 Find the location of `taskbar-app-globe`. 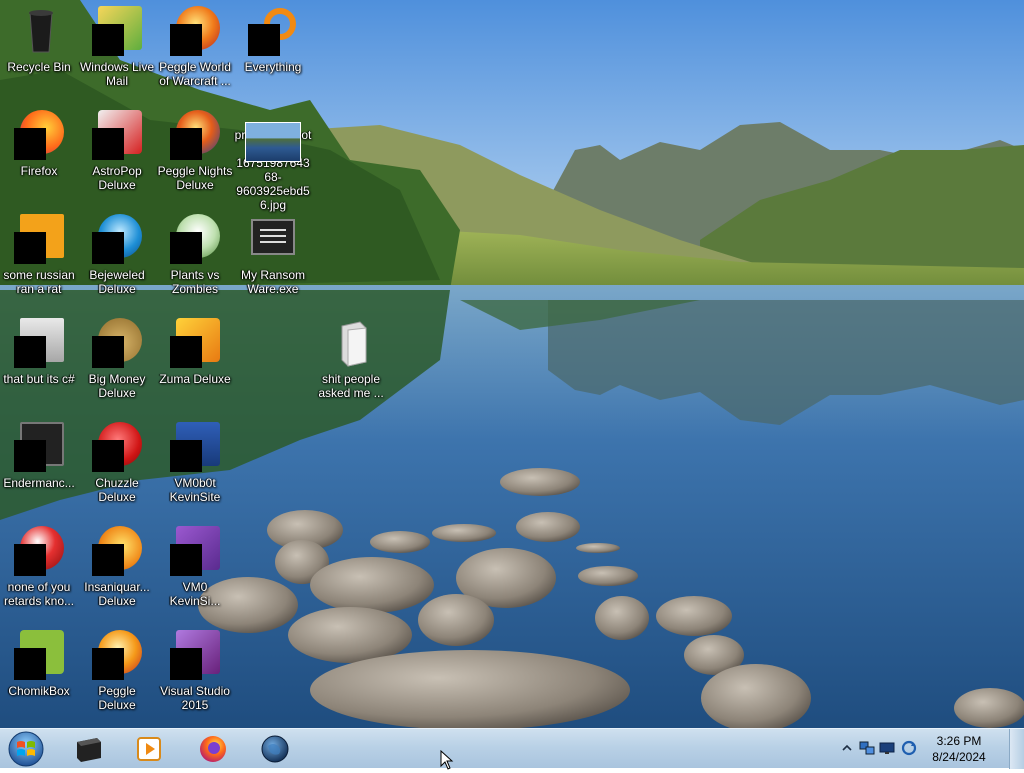

taskbar-app-globe is located at coordinates (275, 749).